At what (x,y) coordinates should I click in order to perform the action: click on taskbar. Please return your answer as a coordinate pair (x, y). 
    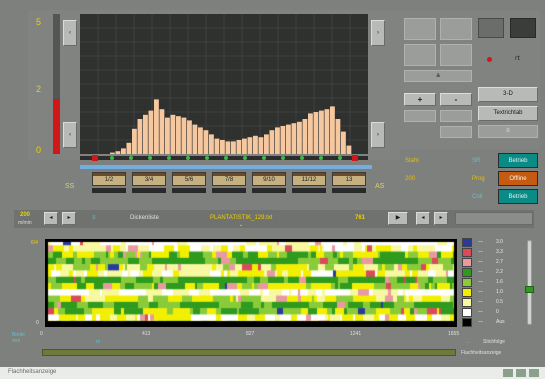
    Looking at the image, I should click on (272, 373).